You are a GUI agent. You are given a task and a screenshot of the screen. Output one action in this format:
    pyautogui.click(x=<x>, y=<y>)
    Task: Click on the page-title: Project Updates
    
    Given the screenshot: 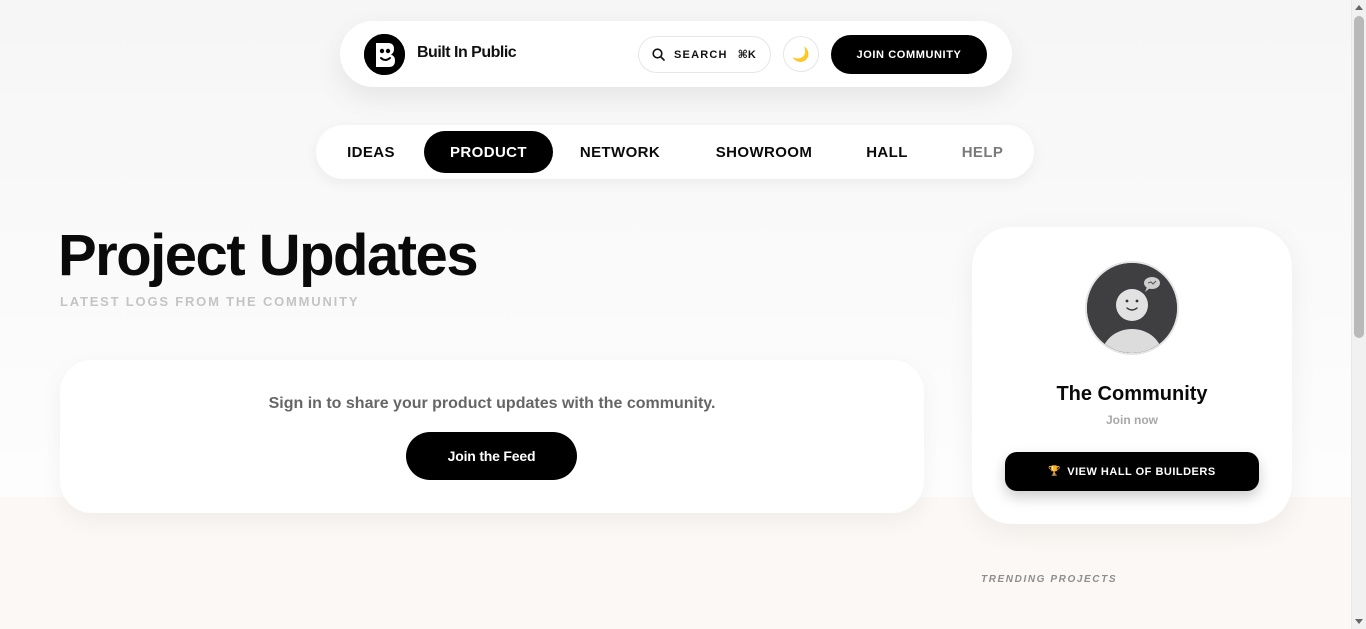 What is the action you would take?
    pyautogui.click(x=268, y=255)
    